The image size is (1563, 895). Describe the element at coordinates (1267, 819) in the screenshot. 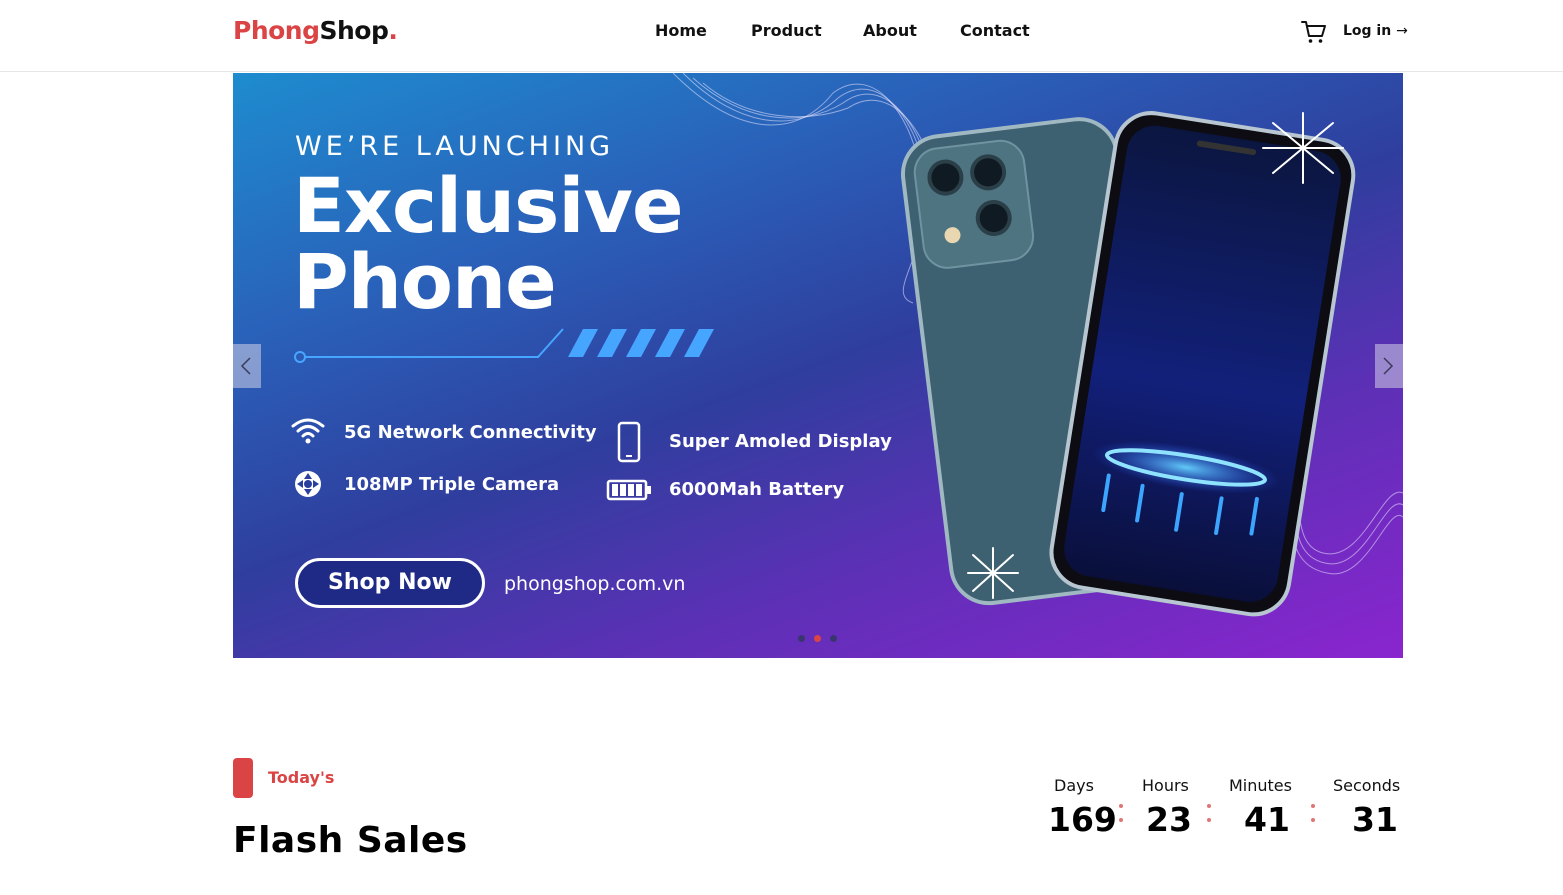

I see `countdown-minutes-value: 41` at that location.